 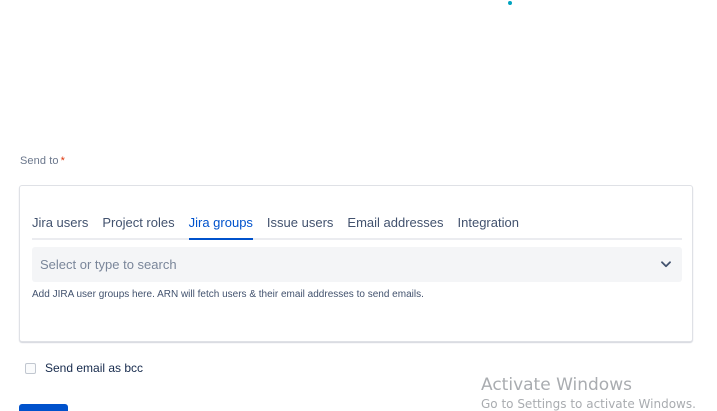 What do you see at coordinates (221, 227) in the screenshot?
I see `tab-jira-groups: Jira groups` at bounding box center [221, 227].